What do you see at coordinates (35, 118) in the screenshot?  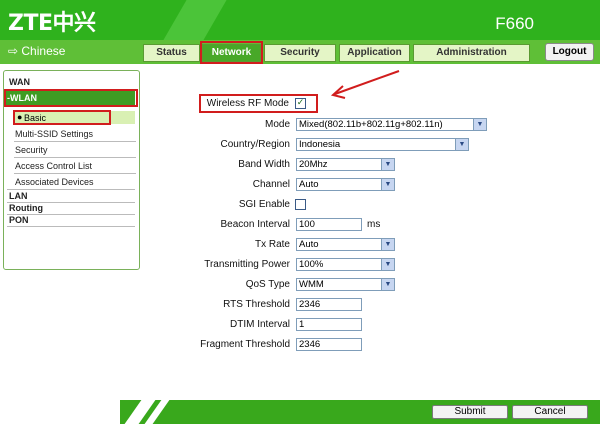 I see `sidebar-item-basic: Basic` at bounding box center [35, 118].